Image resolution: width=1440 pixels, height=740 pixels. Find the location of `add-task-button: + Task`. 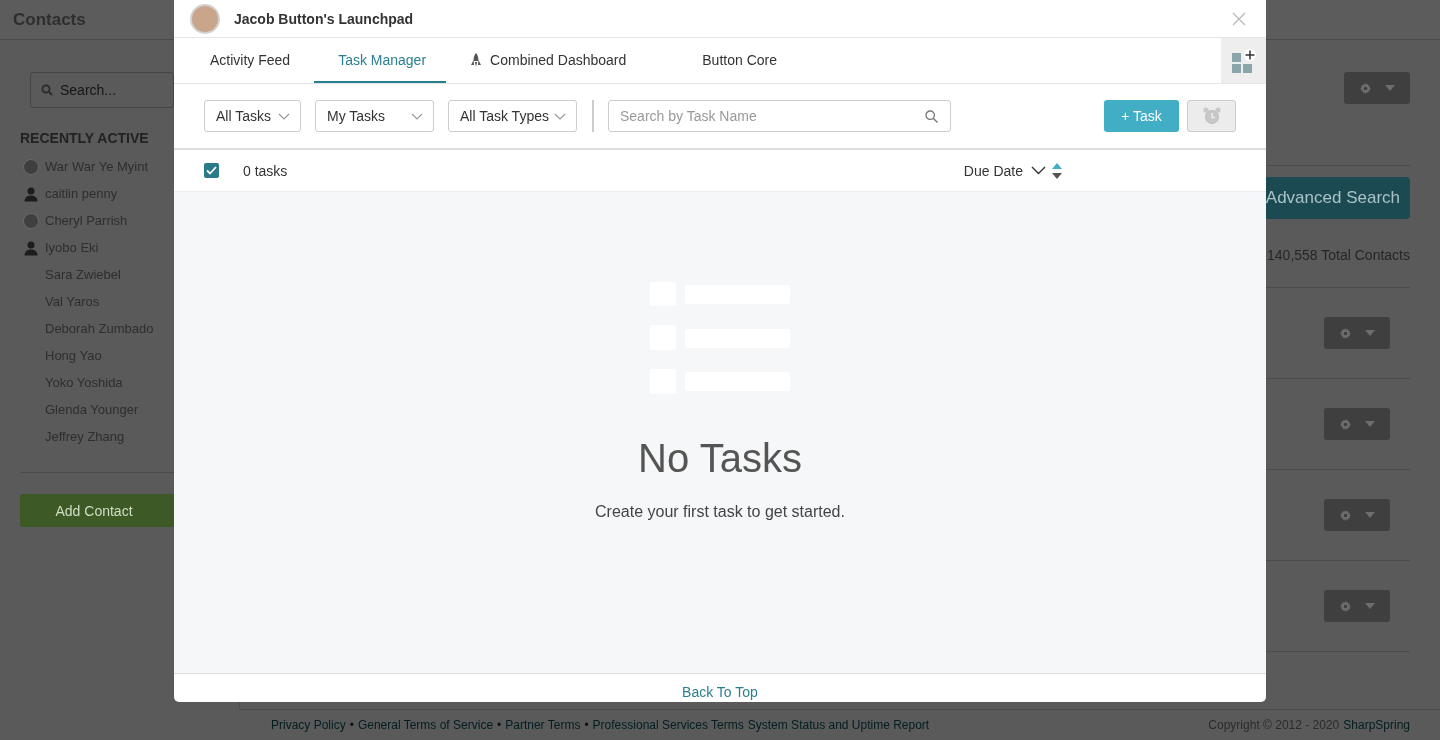

add-task-button: + Task is located at coordinates (1141, 116).